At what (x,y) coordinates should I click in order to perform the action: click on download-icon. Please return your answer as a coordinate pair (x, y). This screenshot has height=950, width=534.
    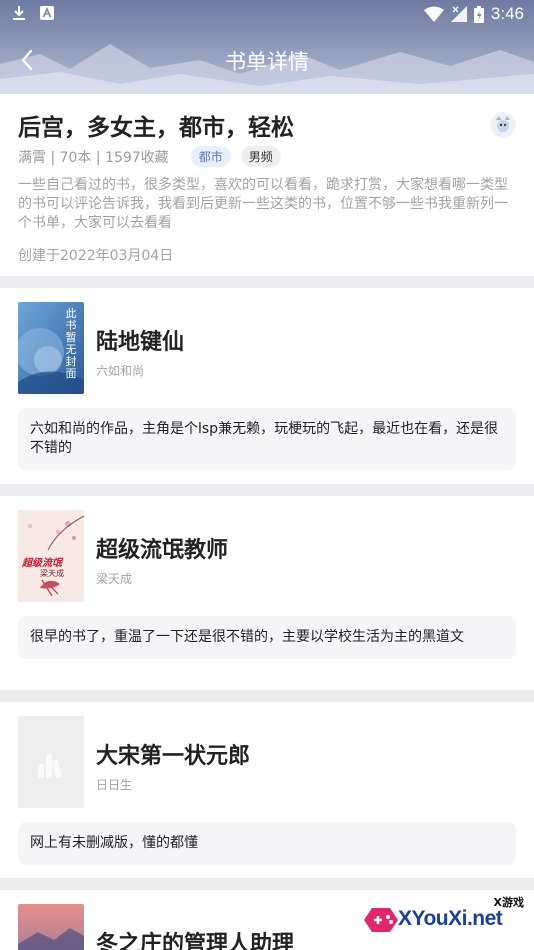
    Looking at the image, I should click on (19, 13).